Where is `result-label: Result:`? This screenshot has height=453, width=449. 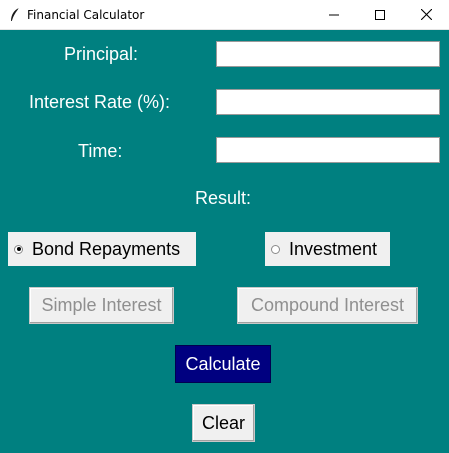 result-label: Result: is located at coordinates (223, 198).